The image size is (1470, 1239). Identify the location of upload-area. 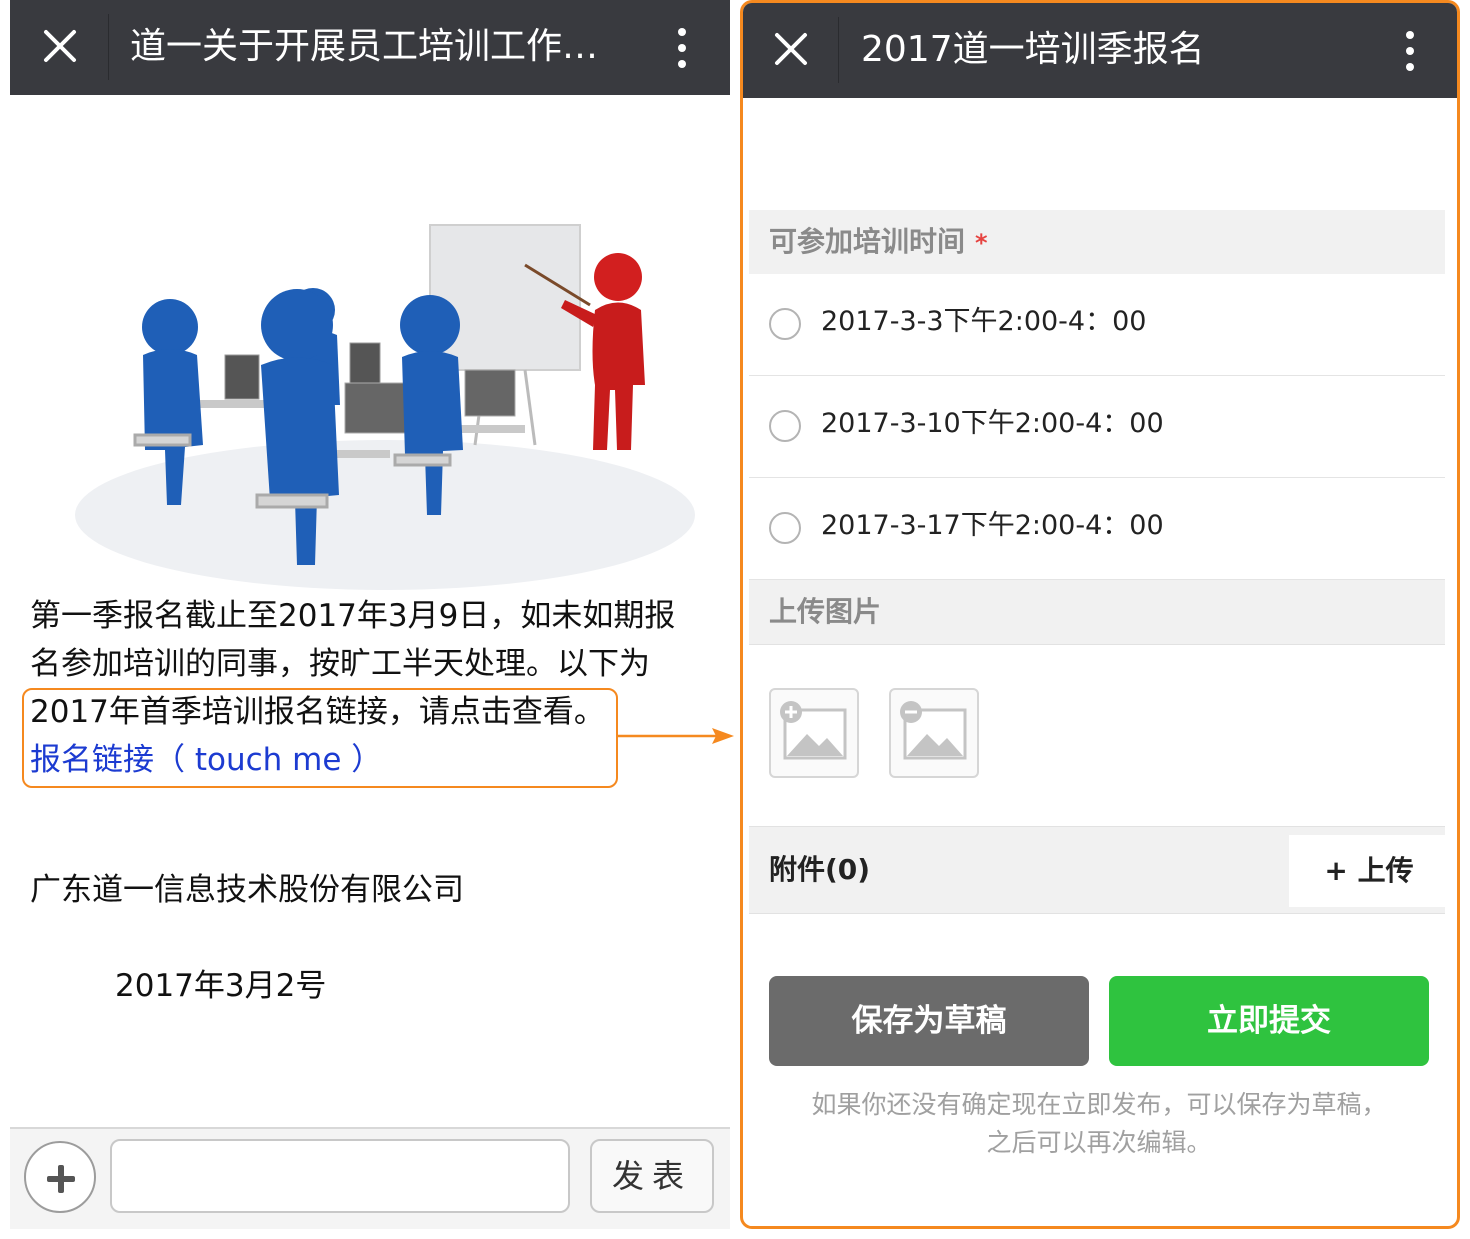
(1097, 736).